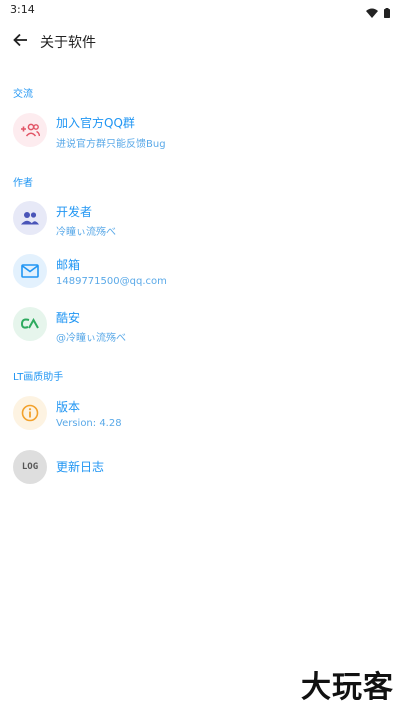 This screenshot has height=712, width=400. What do you see at coordinates (68, 318) in the screenshot?
I see `coolapk-title: 酷安` at bounding box center [68, 318].